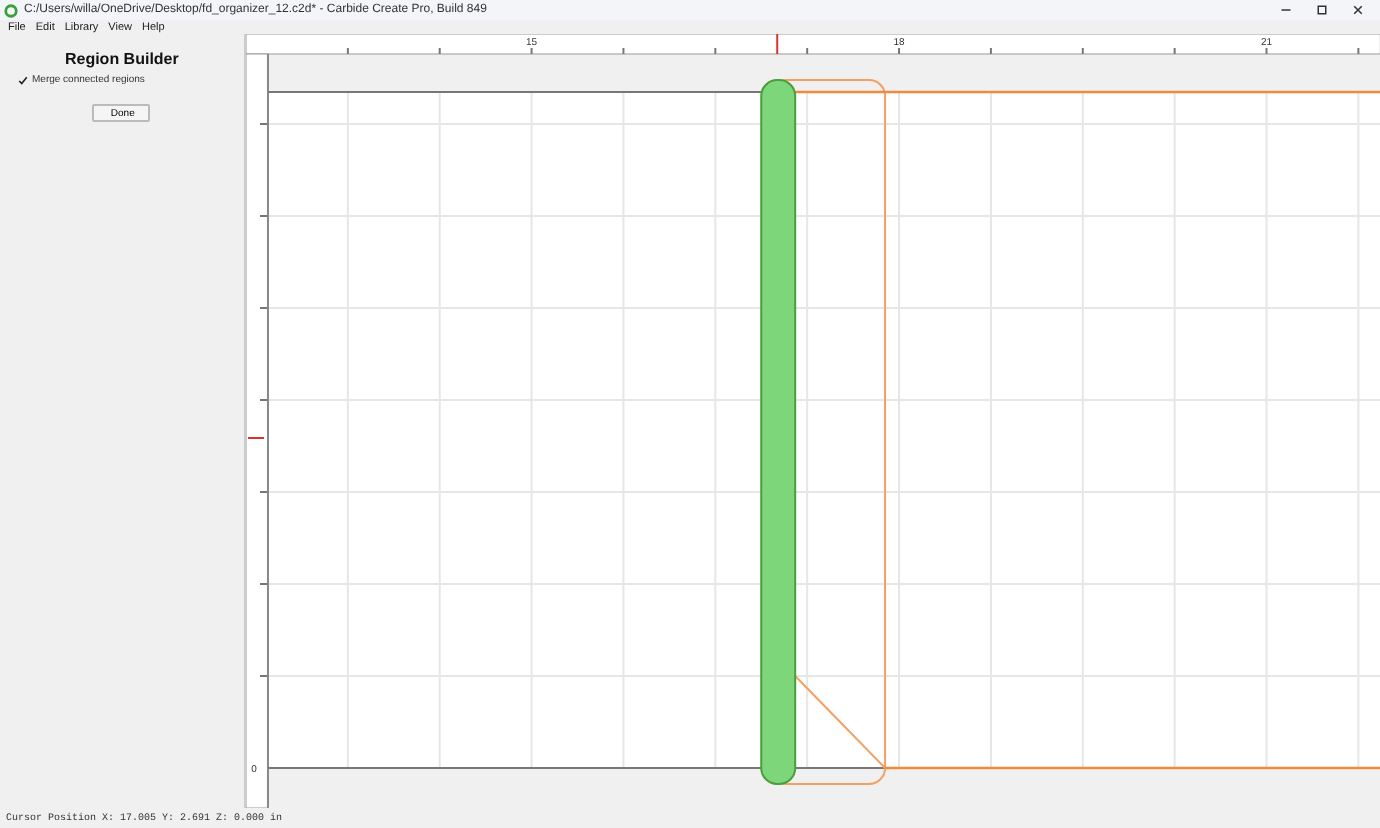  Describe the element at coordinates (1322, 10) in the screenshot. I see `maximize-icon` at that location.